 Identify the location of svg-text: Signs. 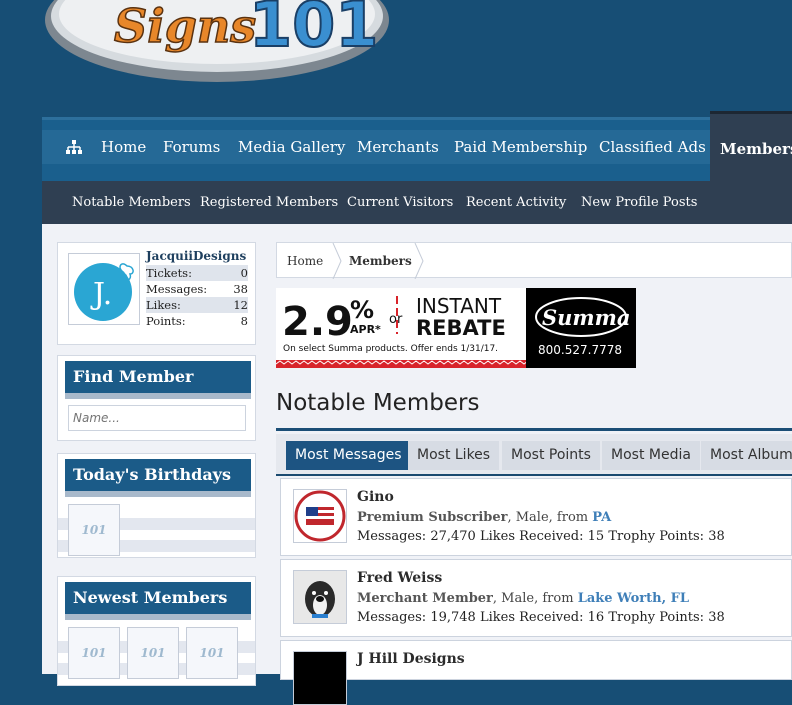
(185, 26).